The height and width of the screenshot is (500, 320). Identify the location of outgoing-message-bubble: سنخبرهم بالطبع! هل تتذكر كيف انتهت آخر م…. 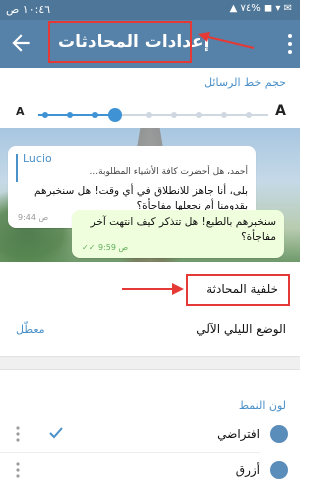
(178, 234).